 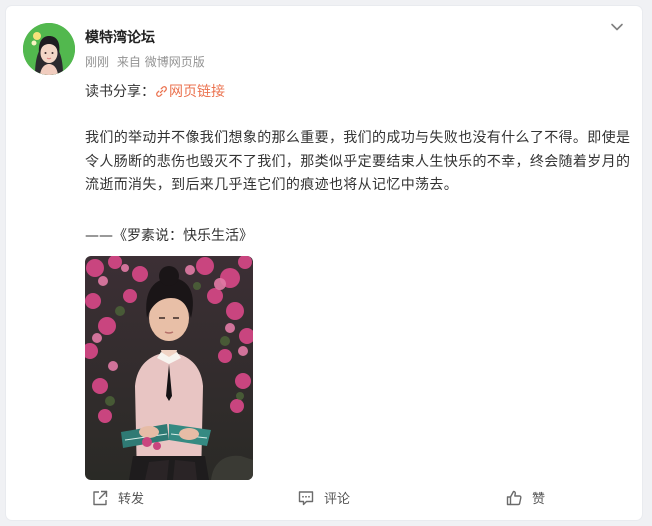 I want to click on woman-reading-photo, so click(x=169, y=368).